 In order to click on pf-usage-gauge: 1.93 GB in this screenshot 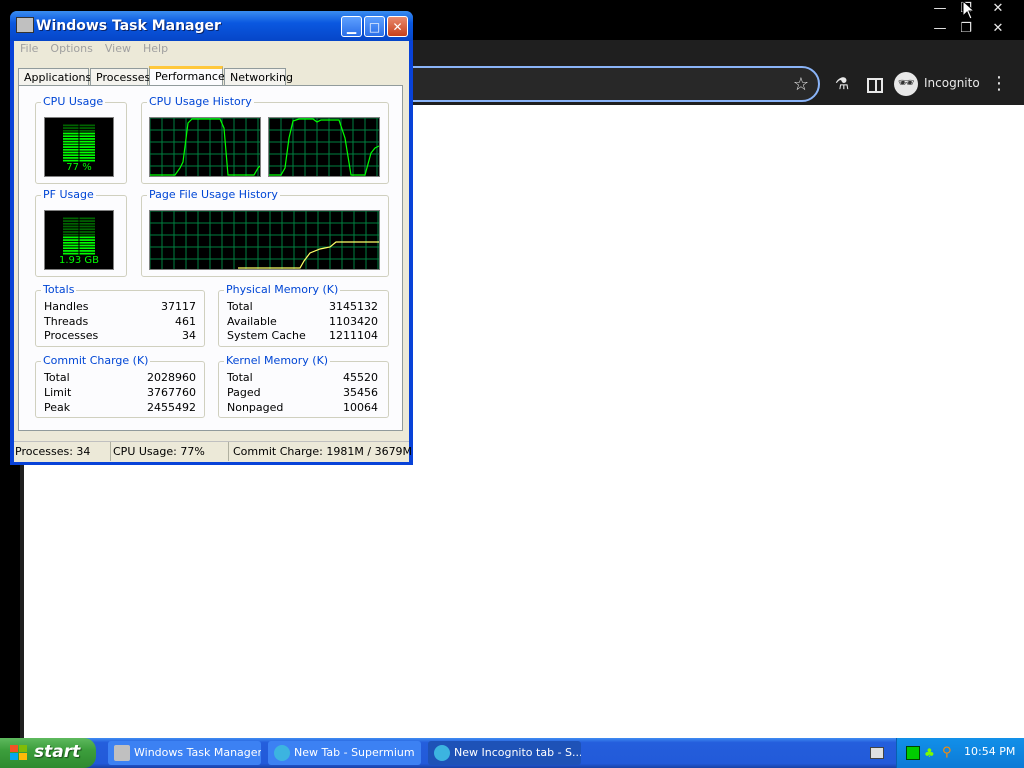, I will do `click(79, 240)`.